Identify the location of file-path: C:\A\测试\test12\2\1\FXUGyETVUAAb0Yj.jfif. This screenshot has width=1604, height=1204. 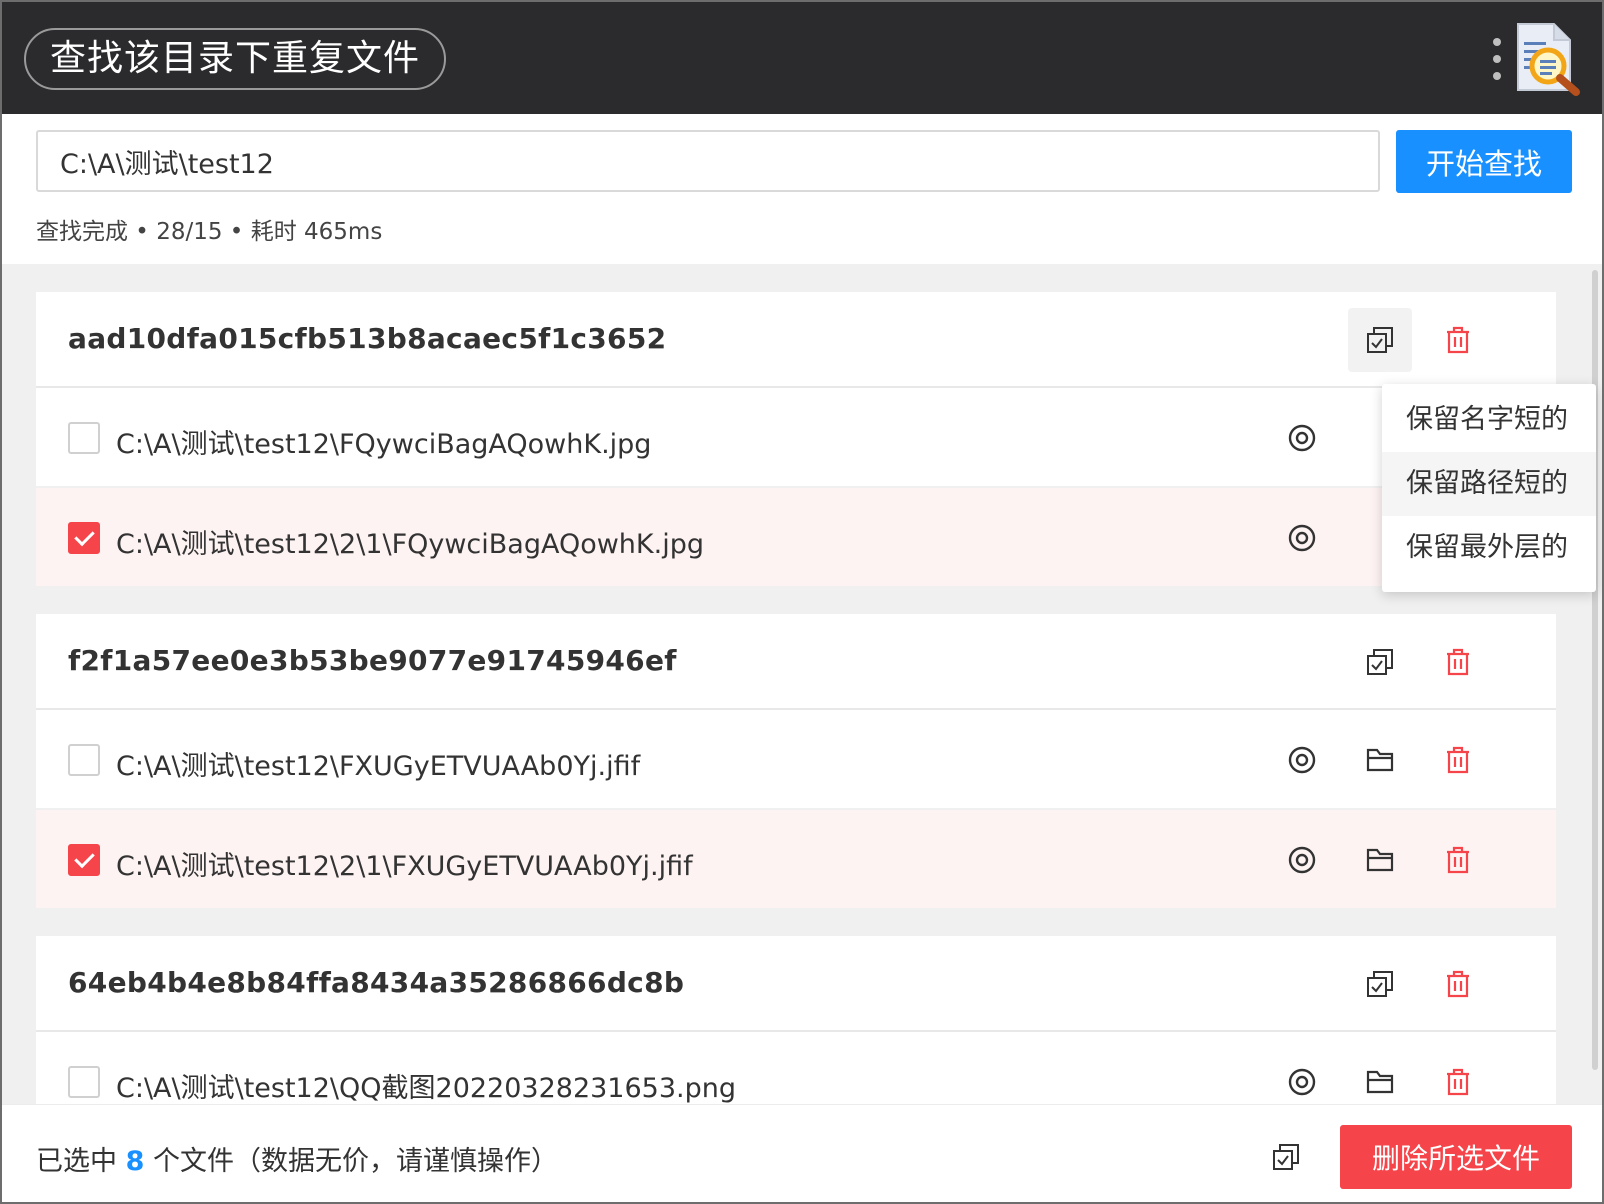
(404, 866).